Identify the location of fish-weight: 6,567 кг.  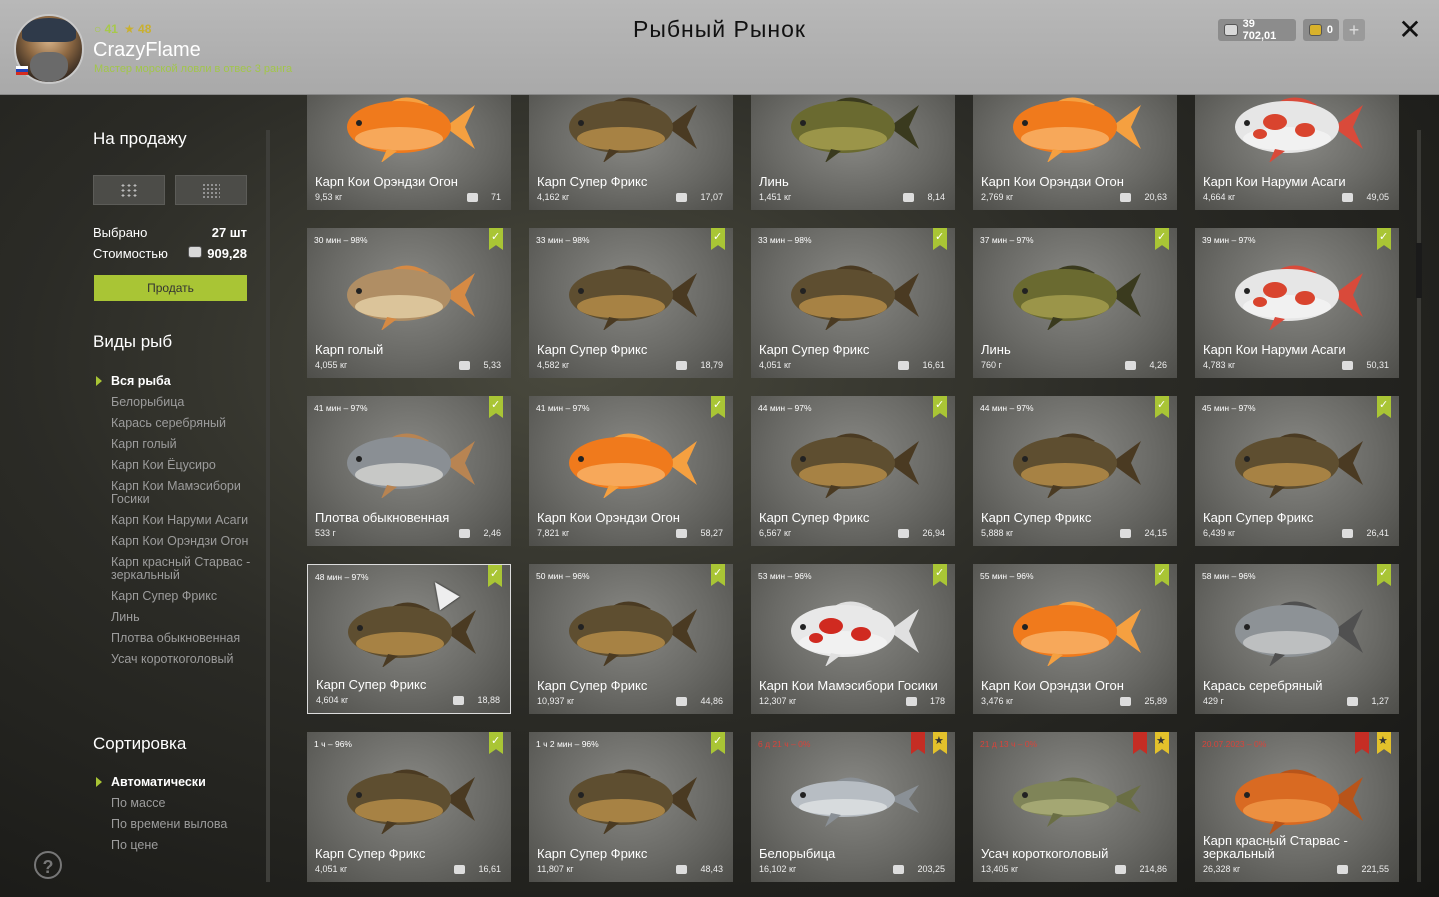
(775, 533).